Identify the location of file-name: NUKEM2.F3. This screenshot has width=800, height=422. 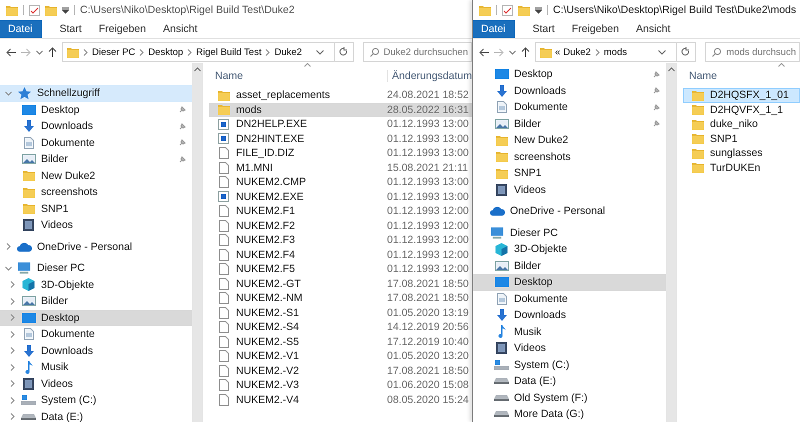
(265, 240).